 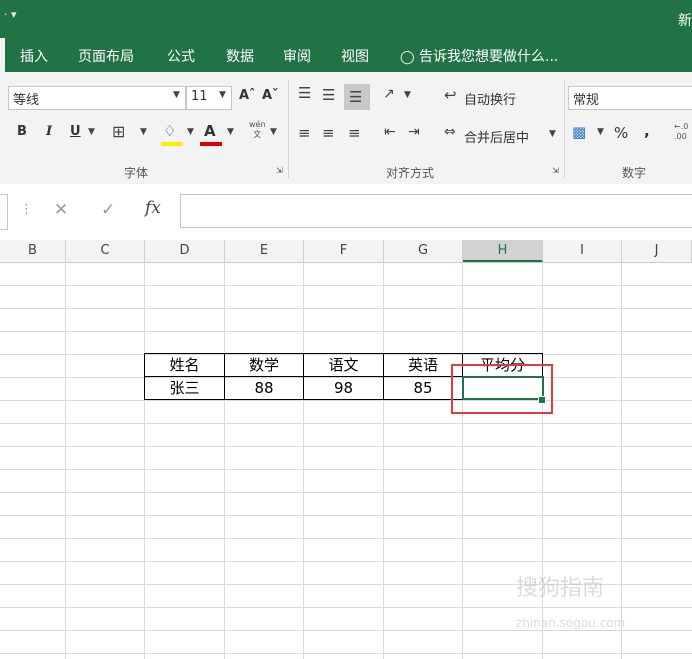 I want to click on orientation-icon: ↗, so click(x=389, y=94).